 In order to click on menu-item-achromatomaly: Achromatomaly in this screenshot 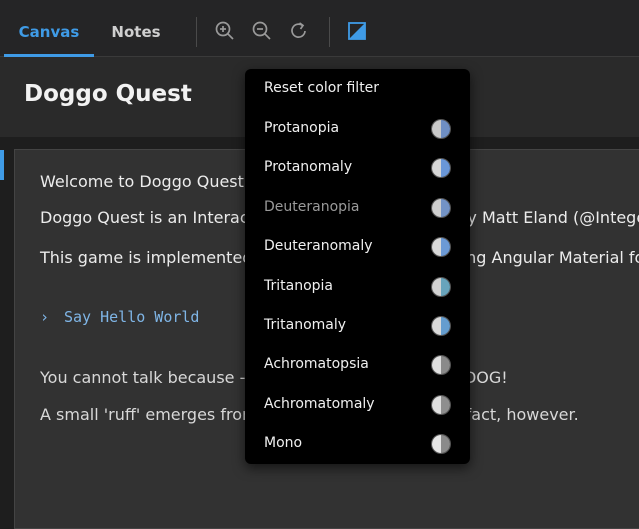, I will do `click(357, 405)`.